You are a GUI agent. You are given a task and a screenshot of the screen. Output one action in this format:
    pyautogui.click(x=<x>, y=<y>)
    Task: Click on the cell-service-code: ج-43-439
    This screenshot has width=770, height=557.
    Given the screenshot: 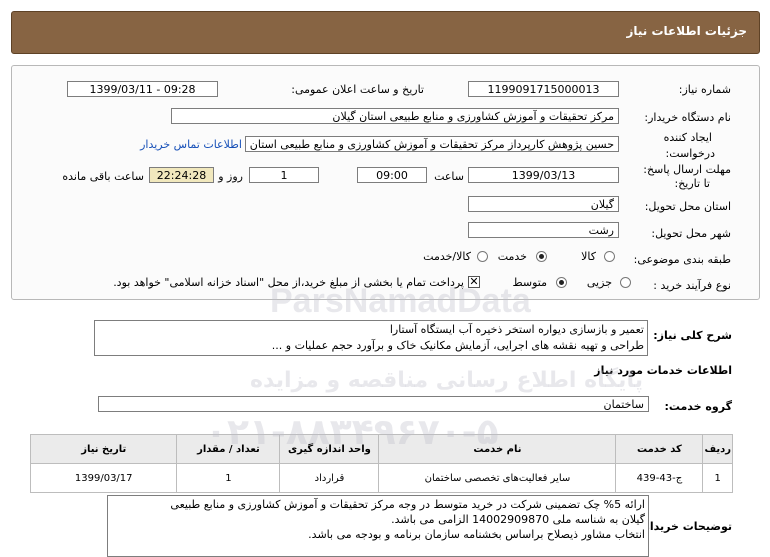 What is the action you would take?
    pyautogui.click(x=659, y=478)
    